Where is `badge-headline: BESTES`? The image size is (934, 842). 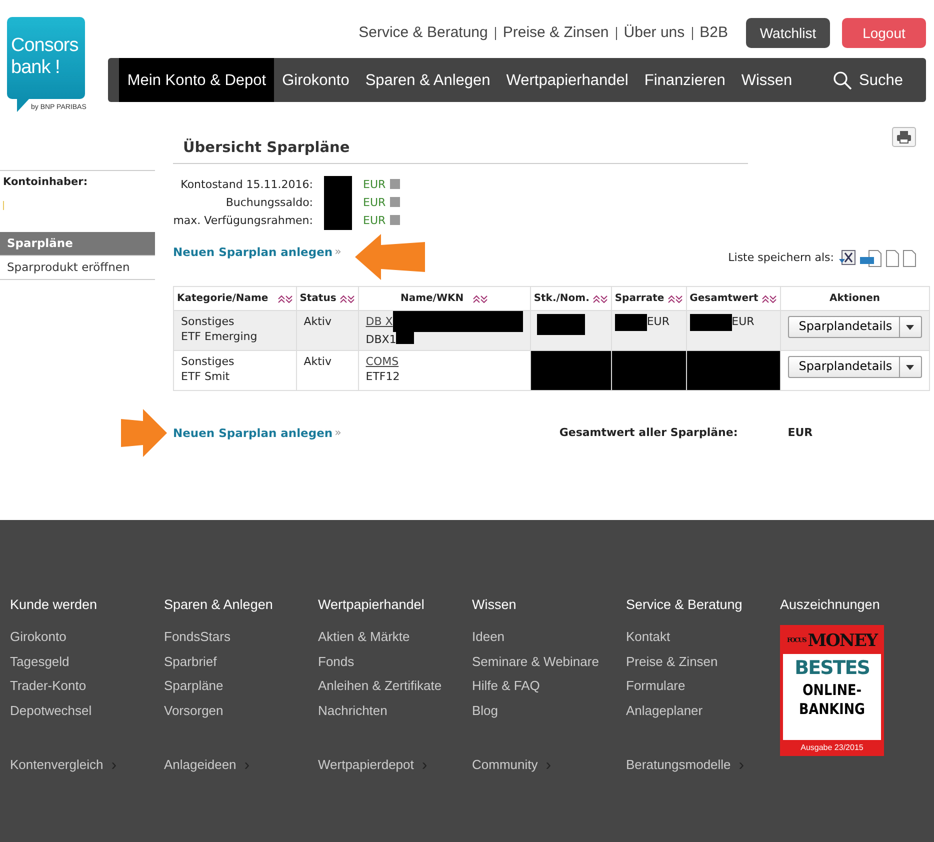 badge-headline: BESTES is located at coordinates (832, 669).